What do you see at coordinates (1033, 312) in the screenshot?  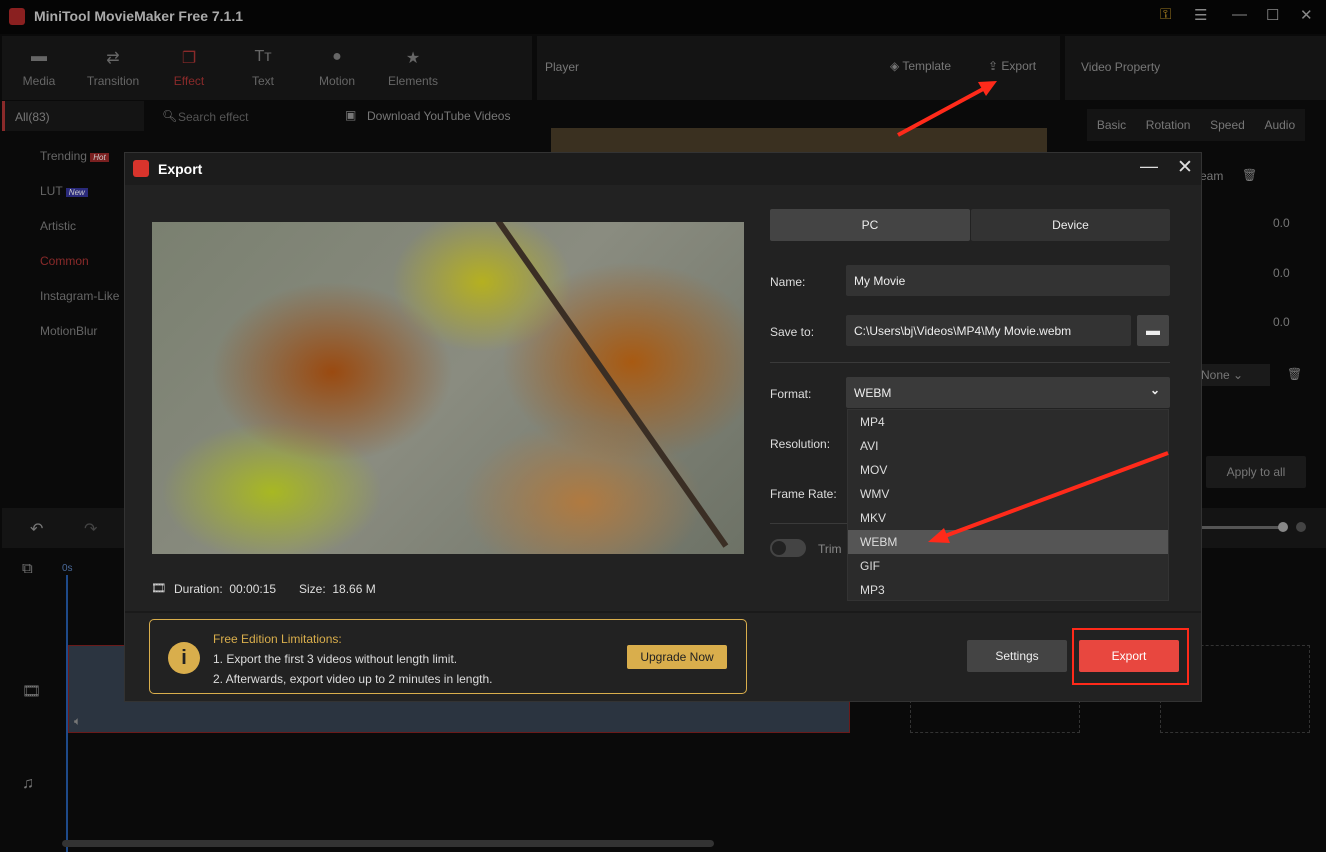 I see `annotation-arrows` at bounding box center [1033, 312].